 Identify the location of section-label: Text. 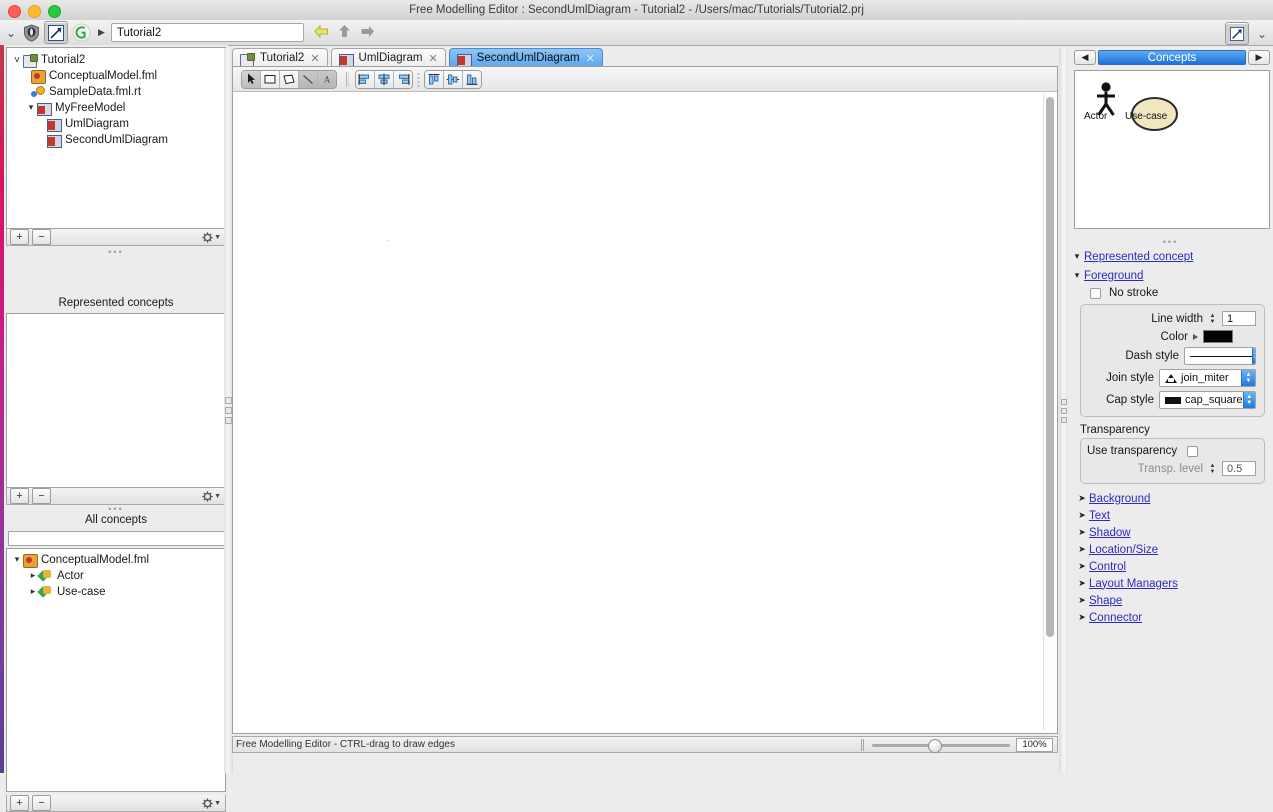
(1099, 516).